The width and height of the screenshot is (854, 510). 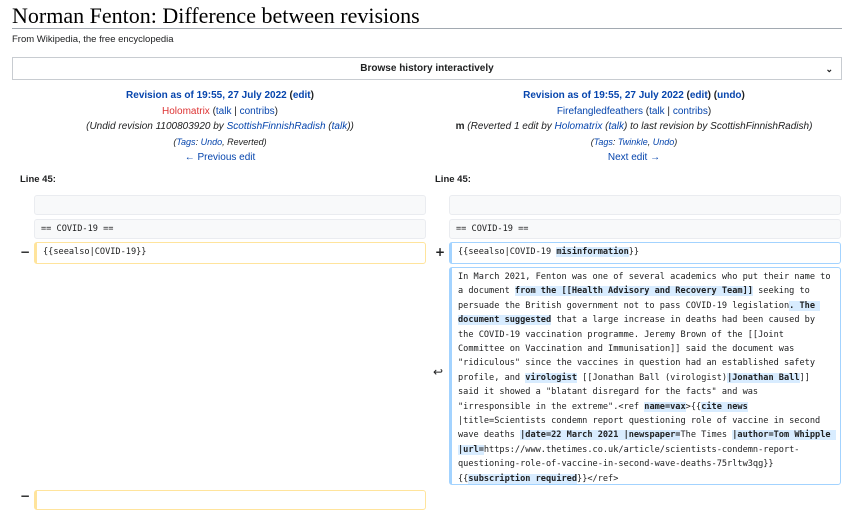 I want to click on new-revision-edit-link: edit, so click(x=699, y=95).